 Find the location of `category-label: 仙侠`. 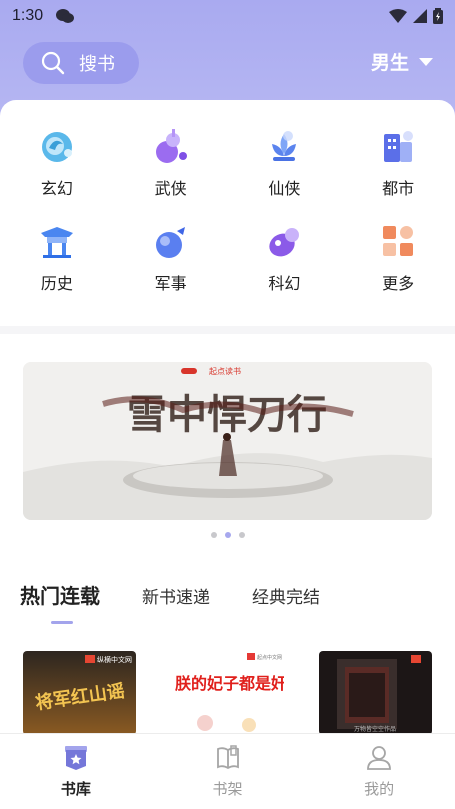

category-label: 仙侠 is located at coordinates (284, 188).